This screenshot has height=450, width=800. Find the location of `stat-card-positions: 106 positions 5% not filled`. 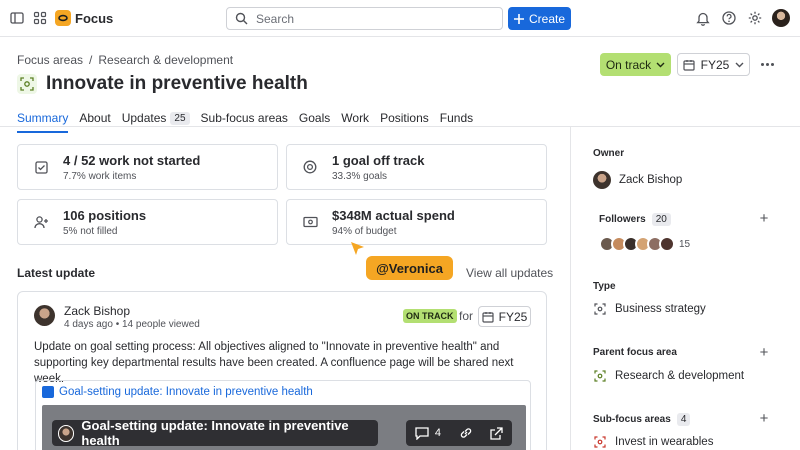

stat-card-positions: 106 positions 5% not filled is located at coordinates (147, 222).